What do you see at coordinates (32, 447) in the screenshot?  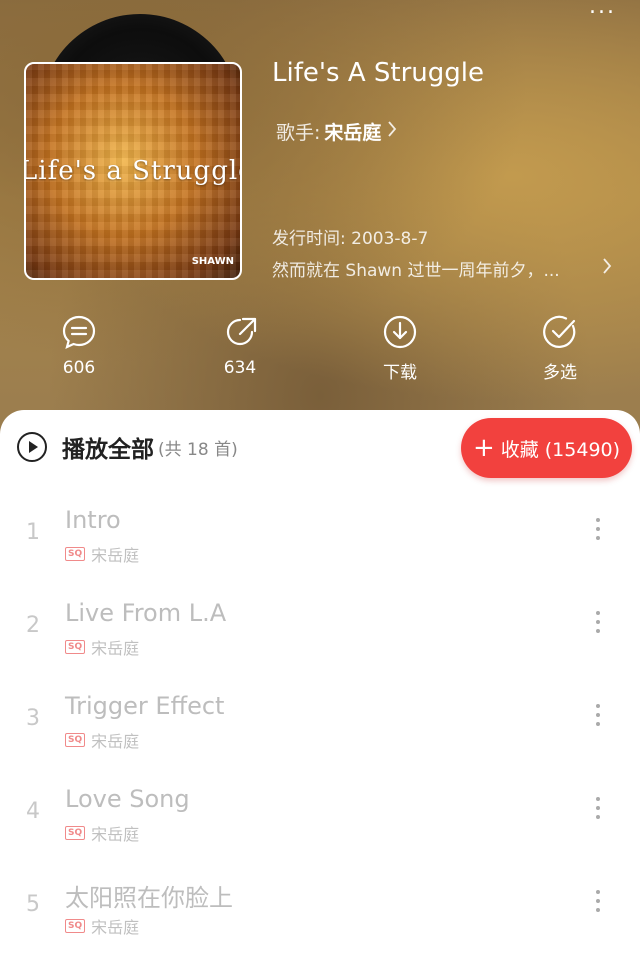 I see `play-circle-icon` at bounding box center [32, 447].